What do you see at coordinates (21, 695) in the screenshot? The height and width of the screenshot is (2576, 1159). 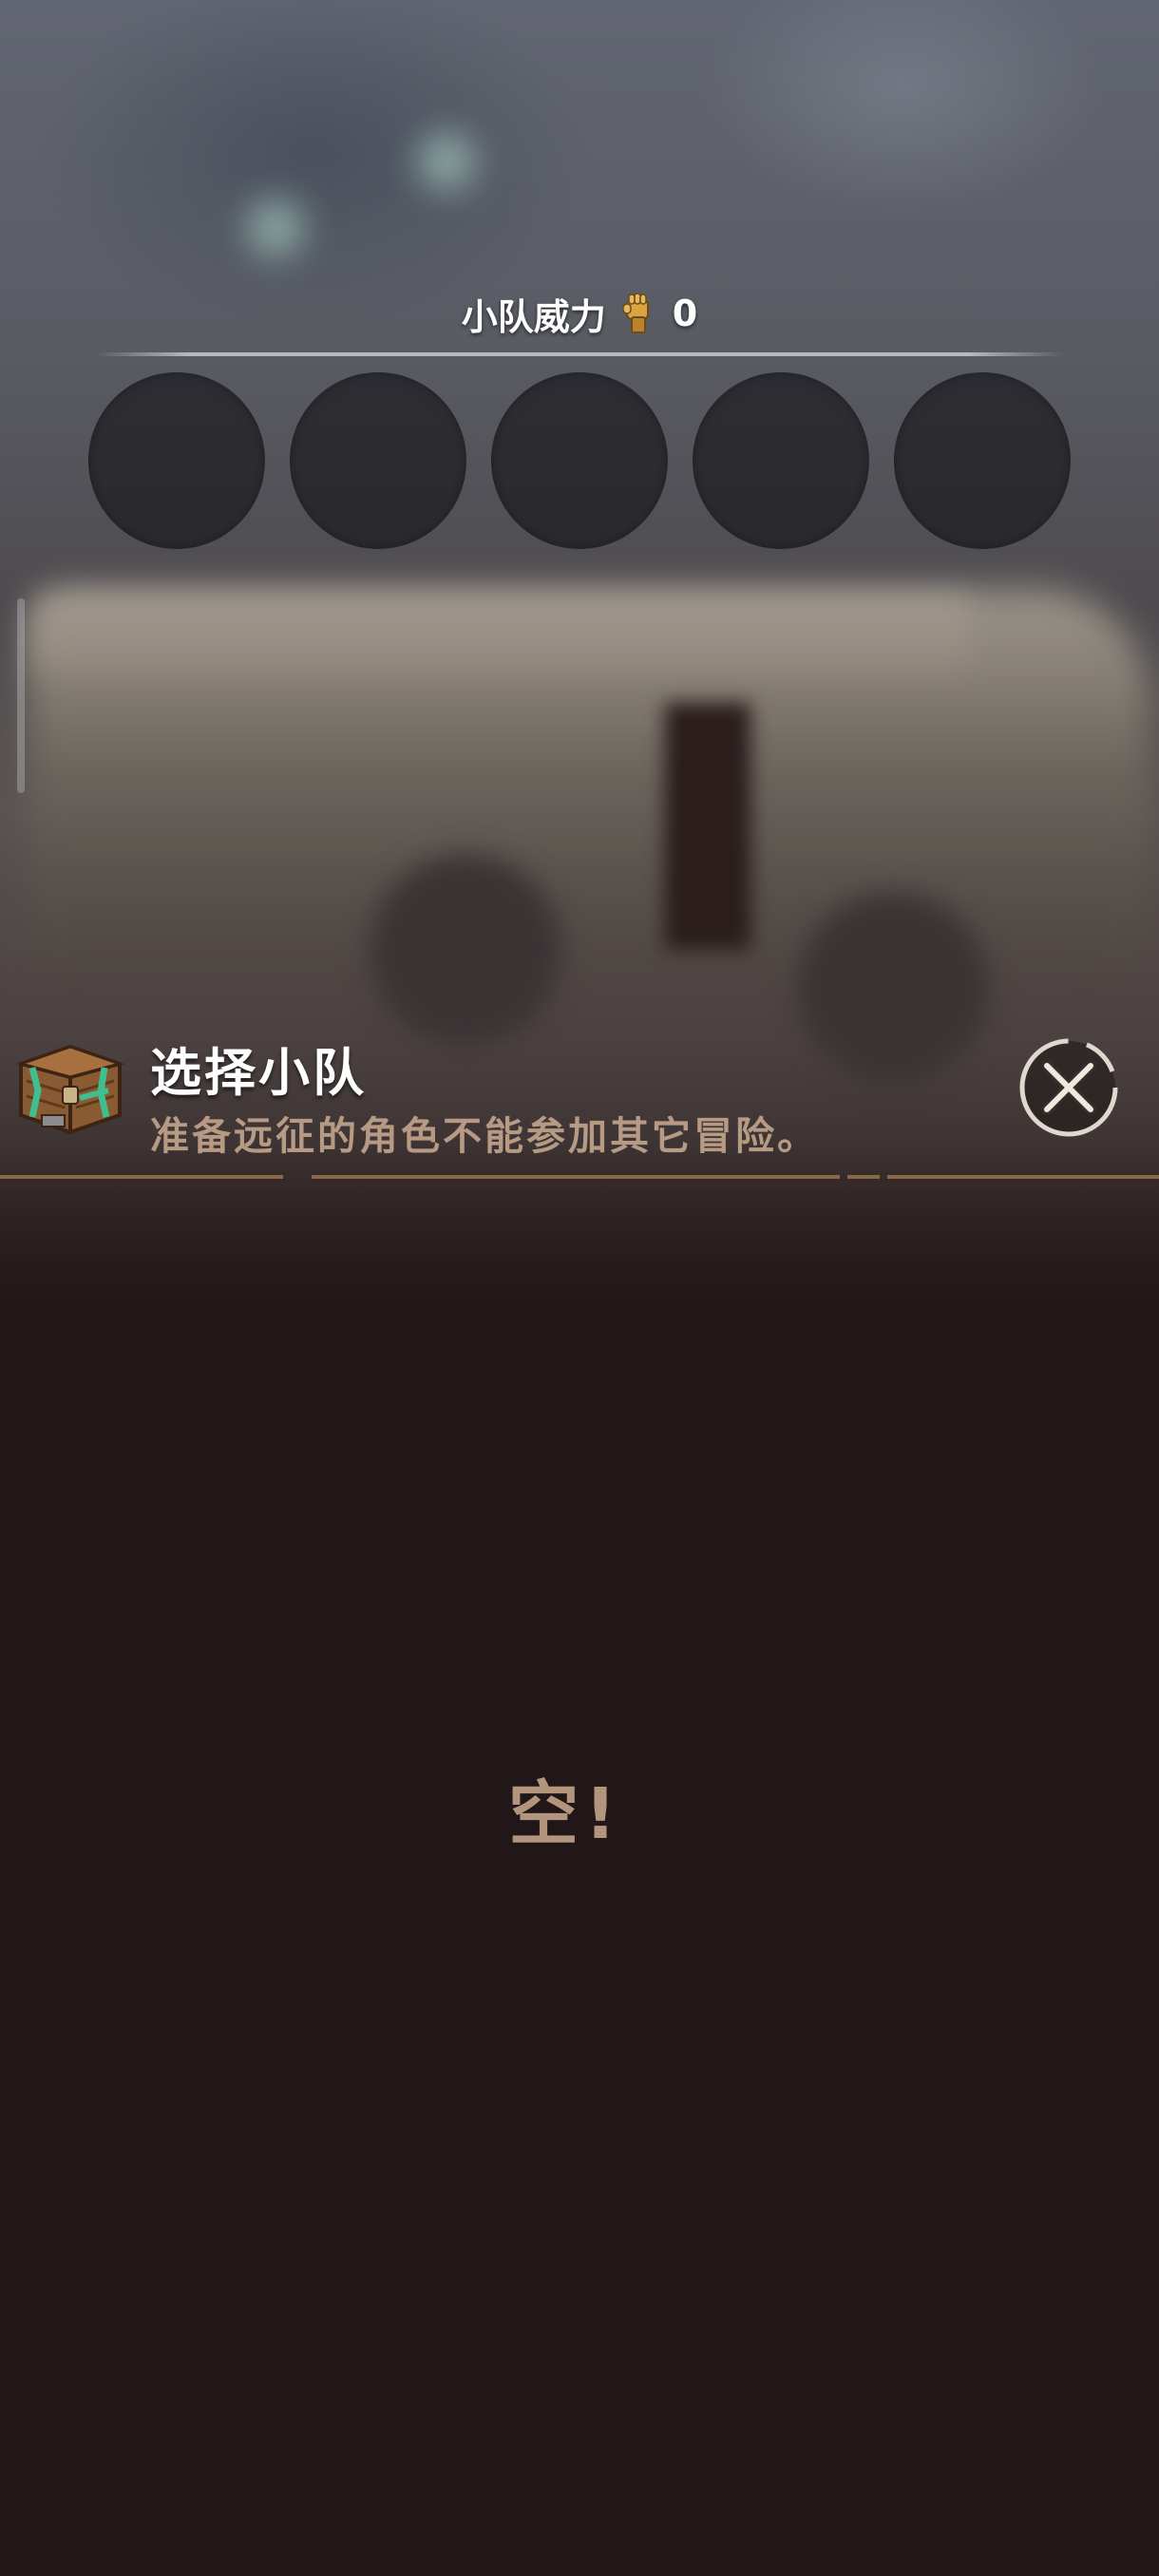 I see `scroll-indicator` at bounding box center [21, 695].